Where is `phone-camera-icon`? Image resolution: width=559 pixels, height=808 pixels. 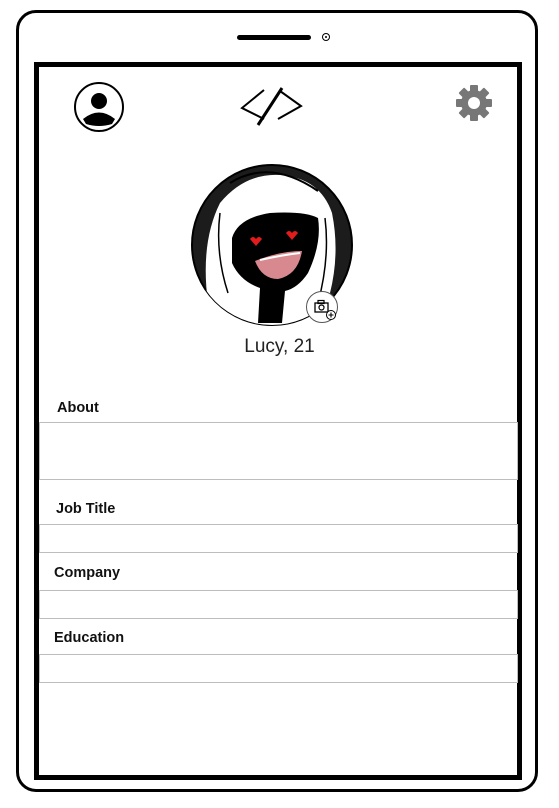
phone-camera-icon is located at coordinates (326, 37).